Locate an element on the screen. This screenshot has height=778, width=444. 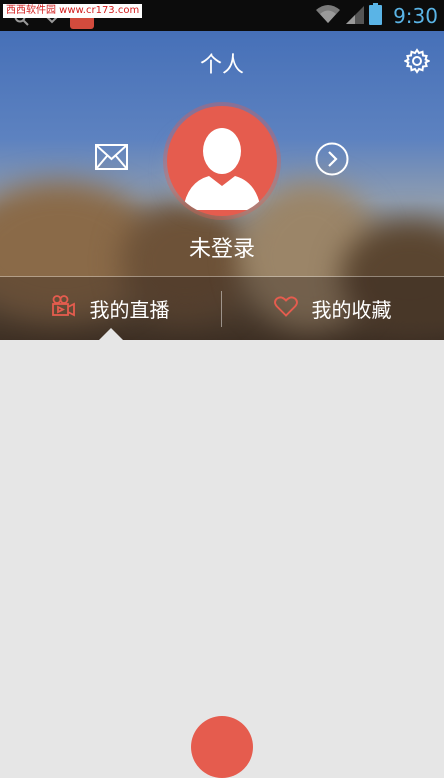
login-status-label: 未登录 is located at coordinates (222, 247).